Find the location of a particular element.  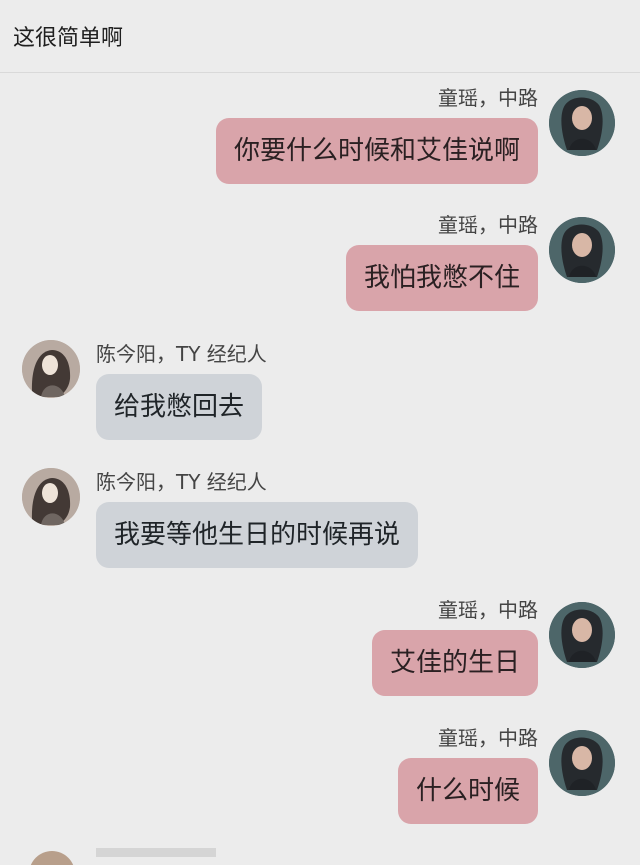

message-row: 陈今阳，TY 经纪人 给我憋回去 is located at coordinates (320, 404).